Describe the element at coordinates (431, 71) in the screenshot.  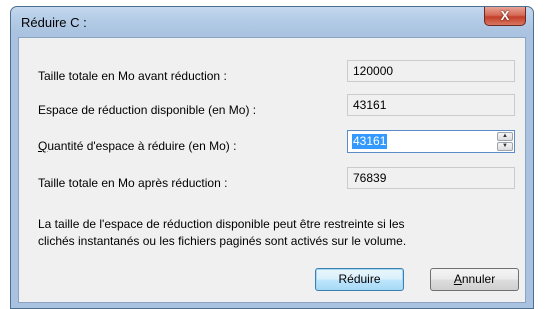
I see `total-size-before-value: 120000` at that location.